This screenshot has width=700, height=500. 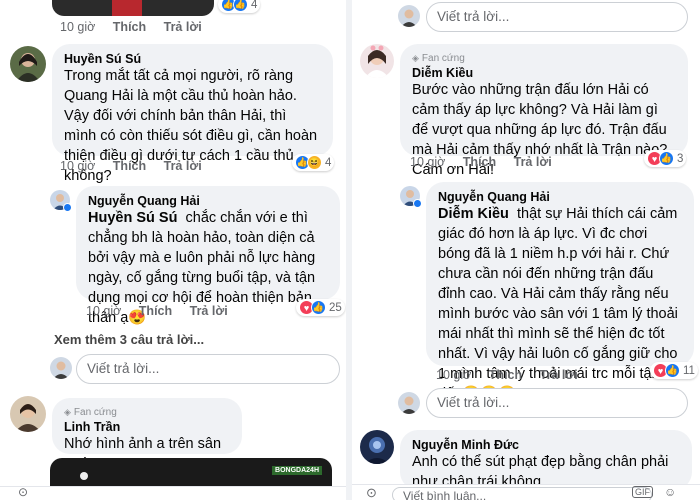 What do you see at coordinates (473, 214) in the screenshot?
I see `mention-link: Diễm Kiều` at bounding box center [473, 214].